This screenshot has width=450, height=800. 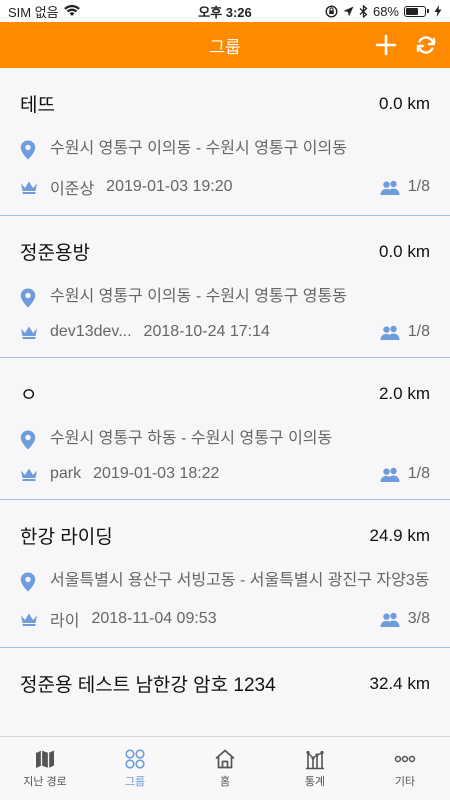 I want to click on tab-stats: 통계, so click(x=315, y=768).